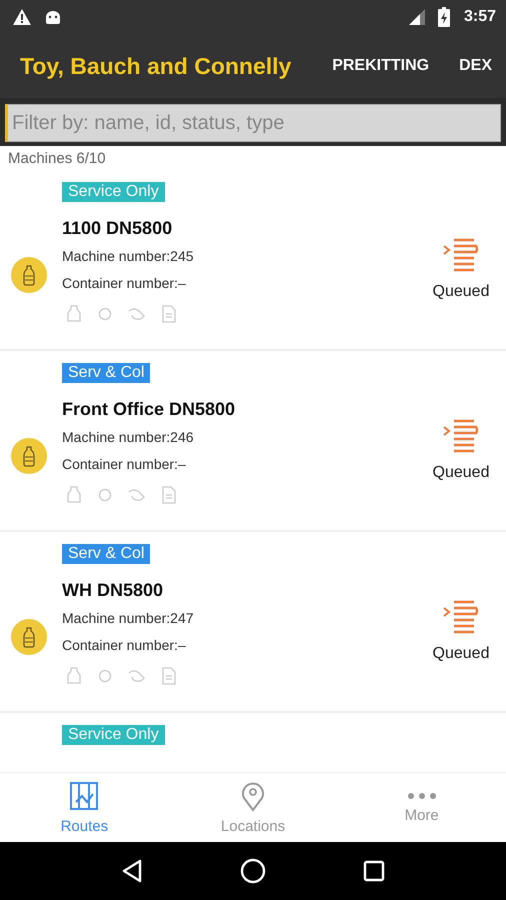 The width and height of the screenshot is (506, 900). I want to click on machine-name: WH DN5800, so click(113, 590).